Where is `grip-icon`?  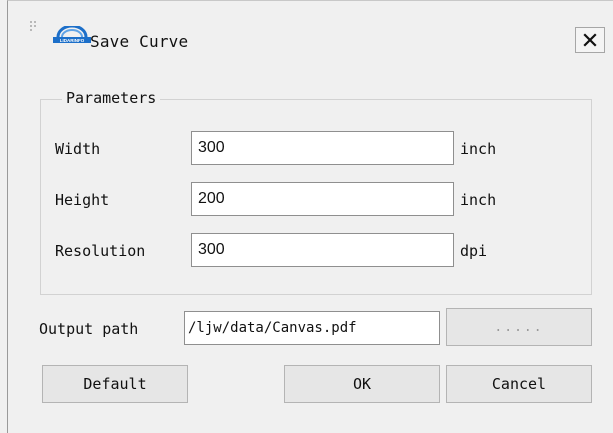
grip-icon is located at coordinates (35, 26).